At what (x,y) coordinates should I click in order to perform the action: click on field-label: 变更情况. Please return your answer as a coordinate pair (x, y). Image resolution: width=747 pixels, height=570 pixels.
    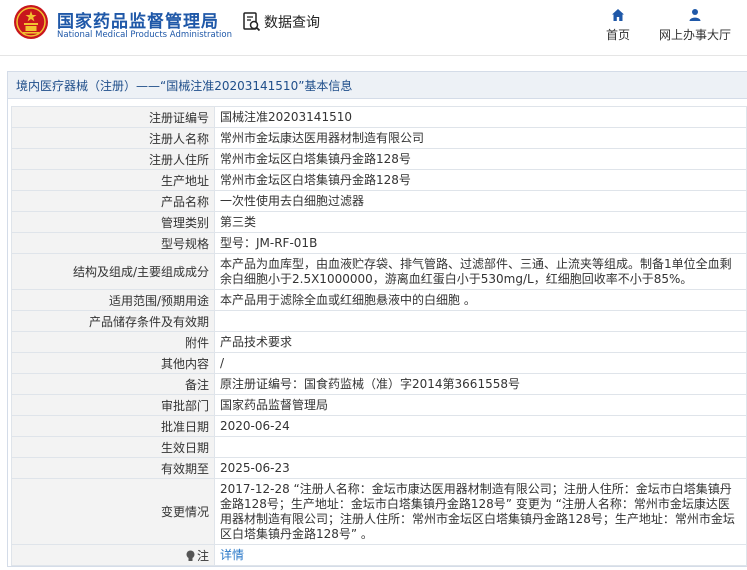
    Looking at the image, I should click on (113, 511).